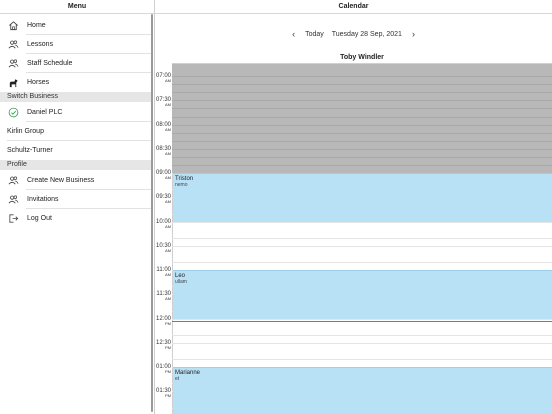  Describe the element at coordinates (36, 25) in the screenshot. I see `sidebar-item-label: Home` at that location.